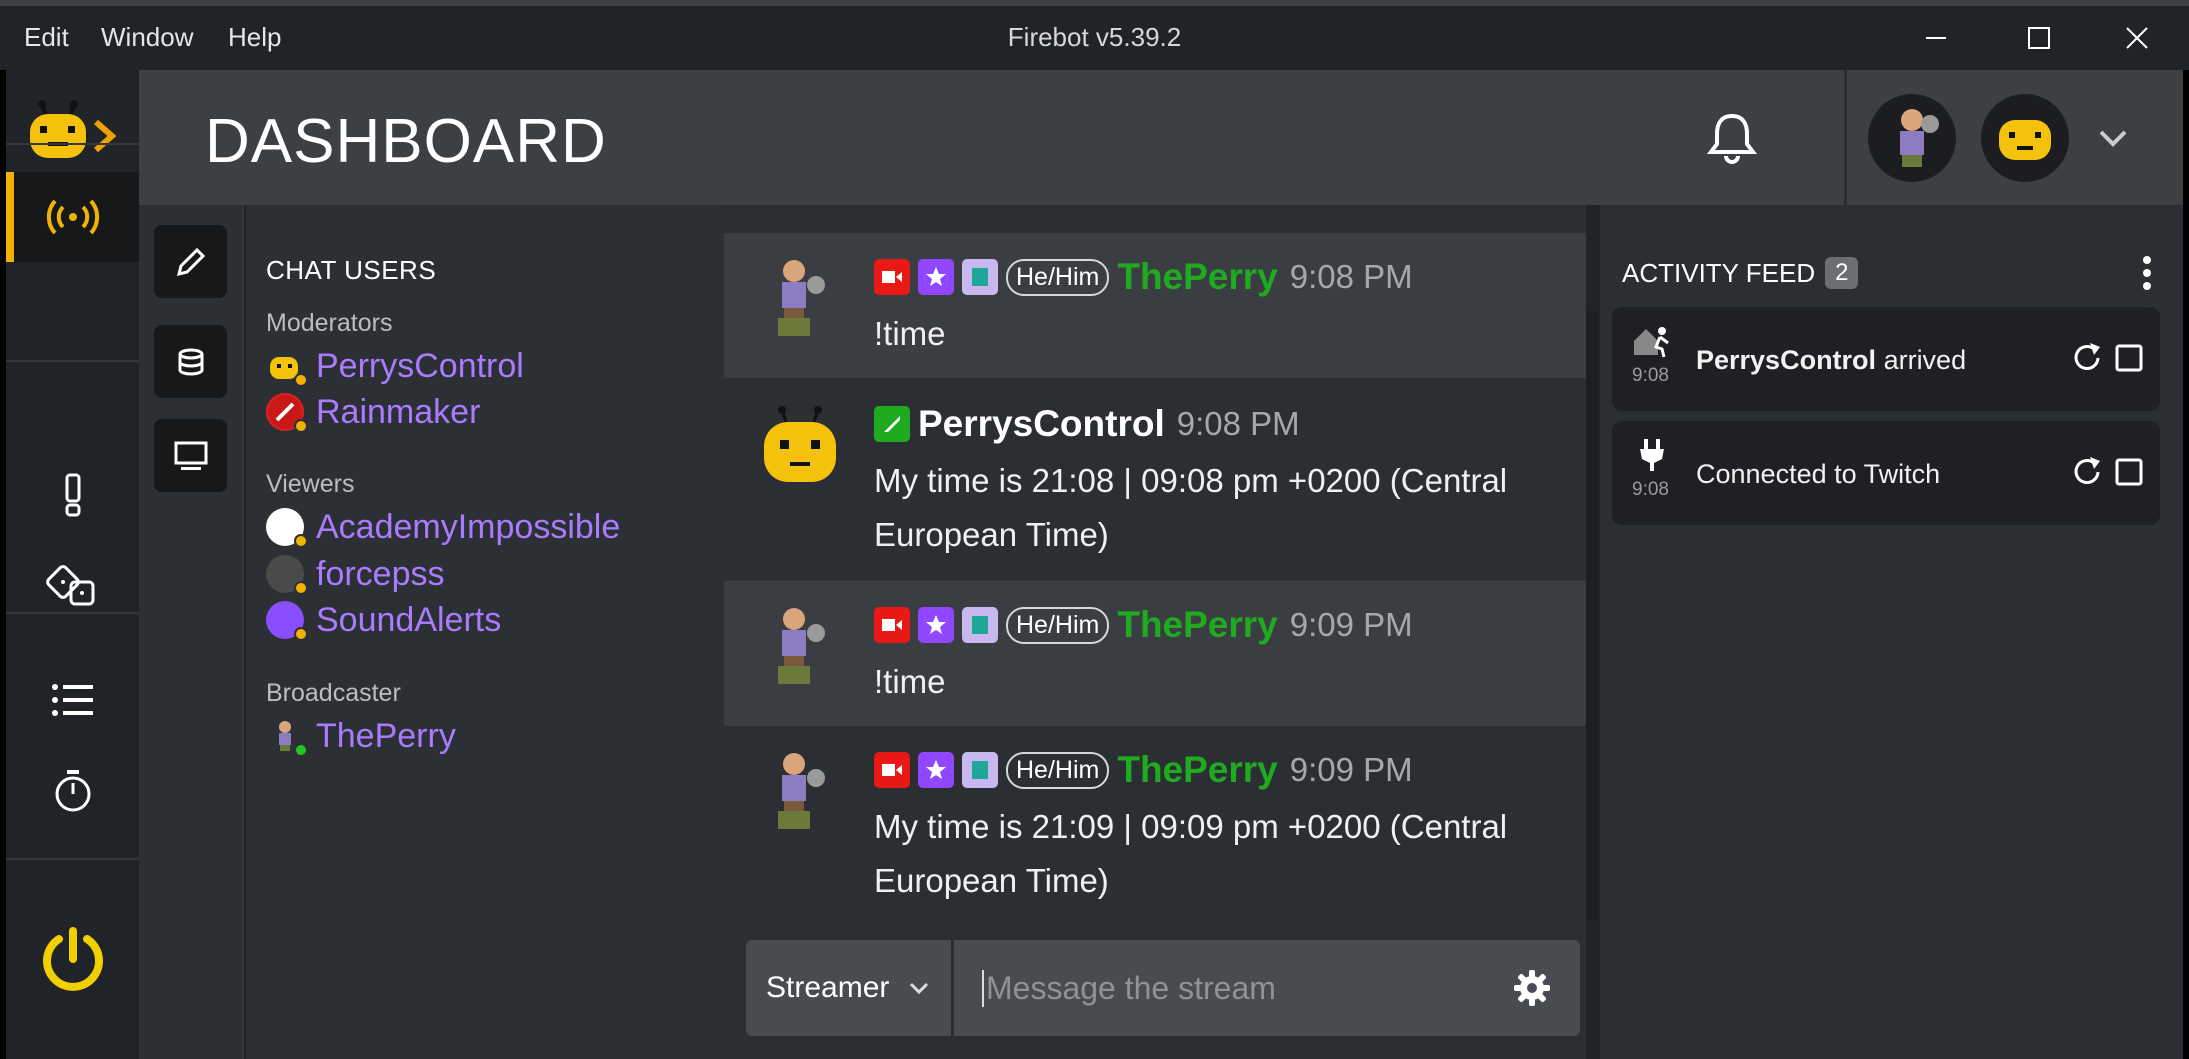 The width and height of the screenshot is (2189, 1059). I want to click on pencil-icon, so click(190, 261).